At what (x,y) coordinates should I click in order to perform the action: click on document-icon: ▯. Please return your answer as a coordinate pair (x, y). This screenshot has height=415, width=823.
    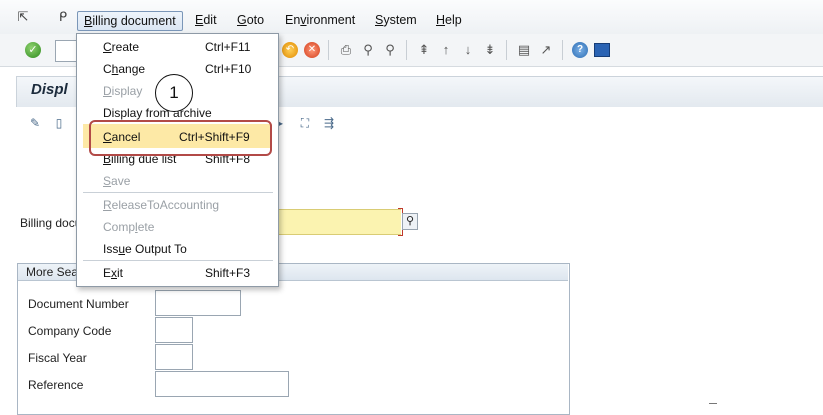
    Looking at the image, I should click on (59, 123).